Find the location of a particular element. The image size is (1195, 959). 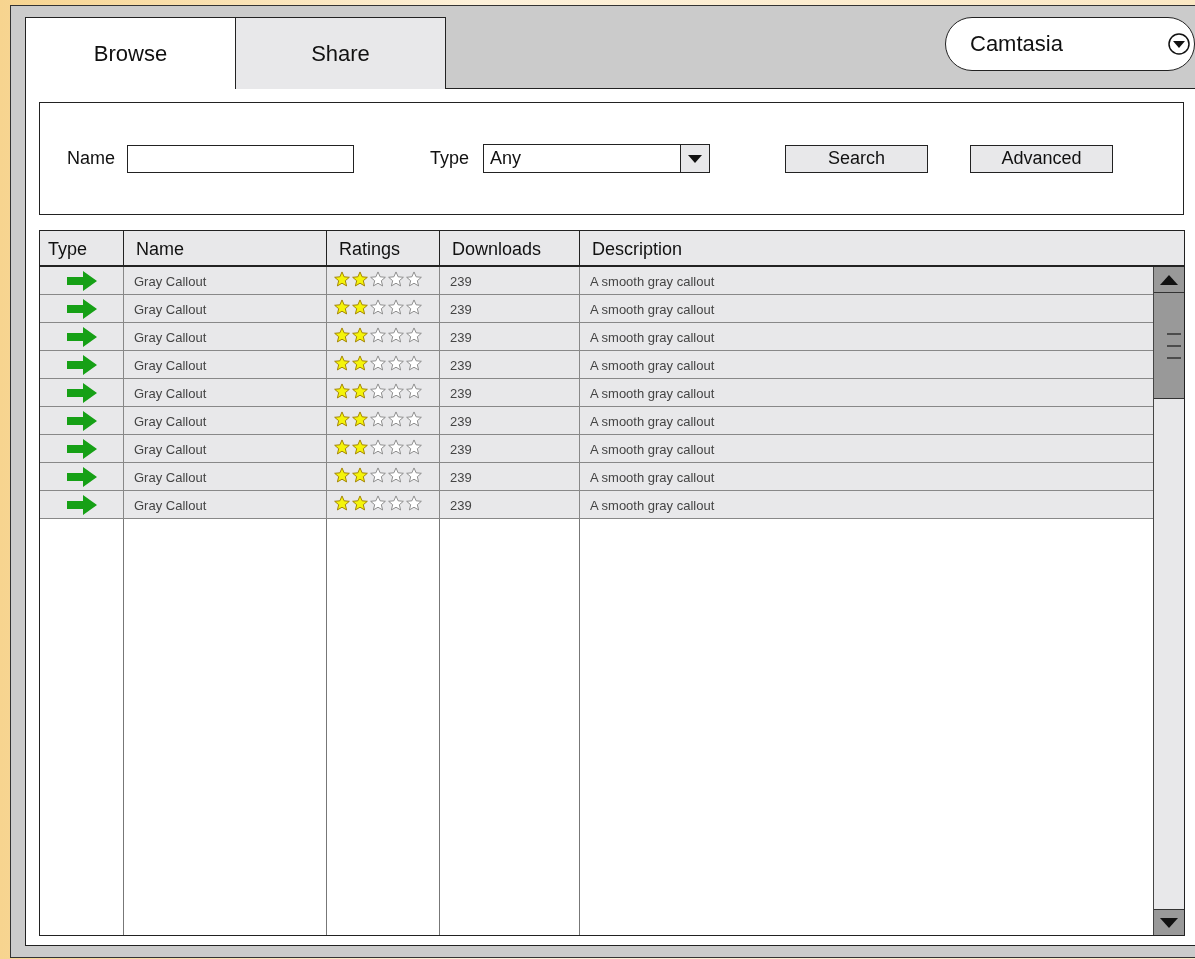

caret-icon is located at coordinates (695, 158).